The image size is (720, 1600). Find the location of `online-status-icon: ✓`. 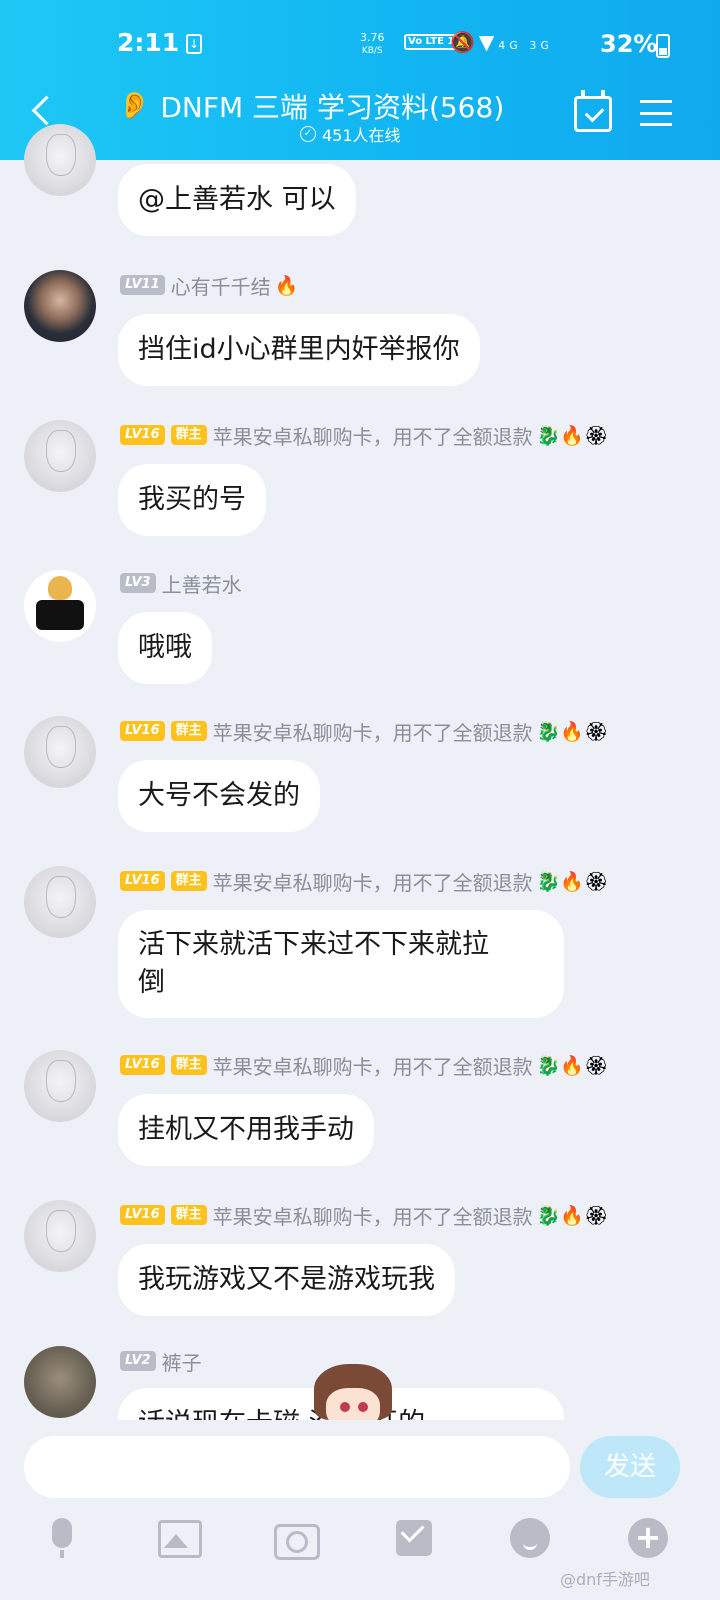

online-status-icon: ✓ is located at coordinates (308, 134).